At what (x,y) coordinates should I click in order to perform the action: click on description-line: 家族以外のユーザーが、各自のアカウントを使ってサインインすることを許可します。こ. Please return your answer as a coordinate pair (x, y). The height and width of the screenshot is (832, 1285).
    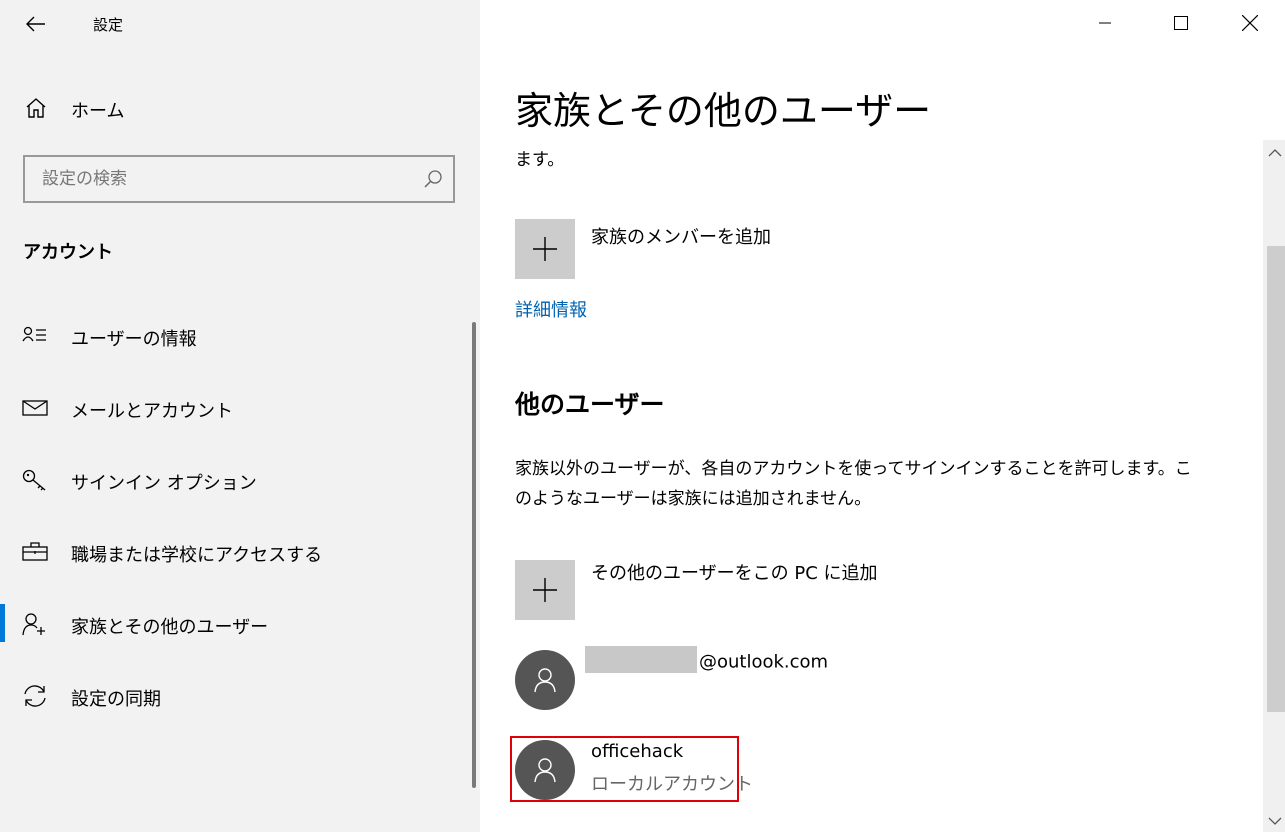
    Looking at the image, I should click on (853, 469).